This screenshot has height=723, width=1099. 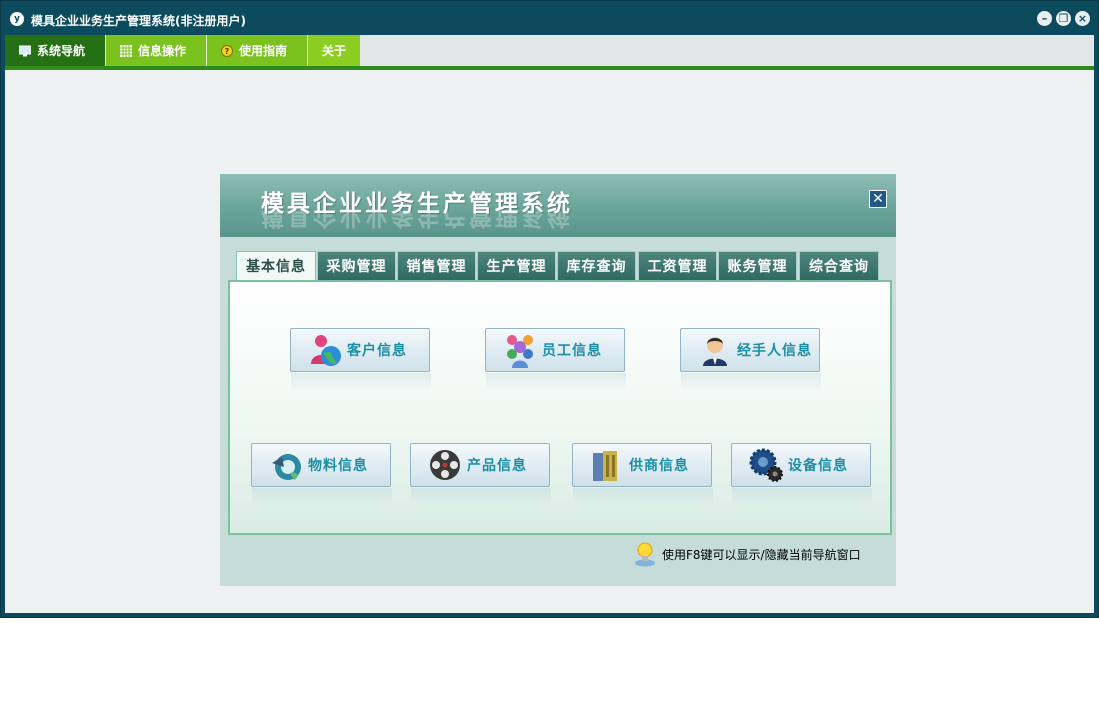 I want to click on panel-title-reflection: 模具企业业务生产管理系统, so click(x=417, y=219).